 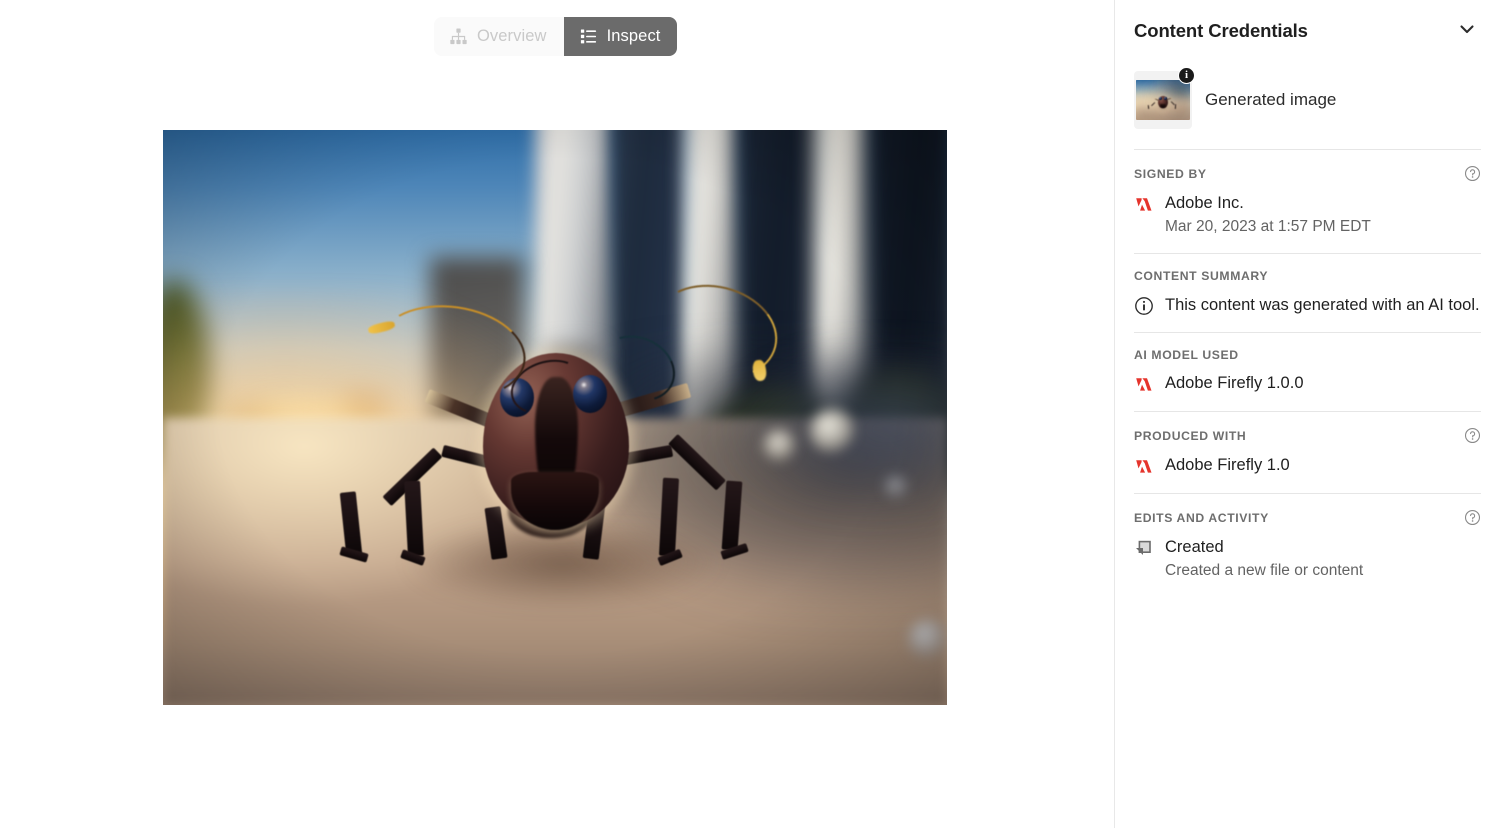 I want to click on signed-by-timestamp: Mar 20, 2023 at 1:57 PM EDT, so click(x=1268, y=227).